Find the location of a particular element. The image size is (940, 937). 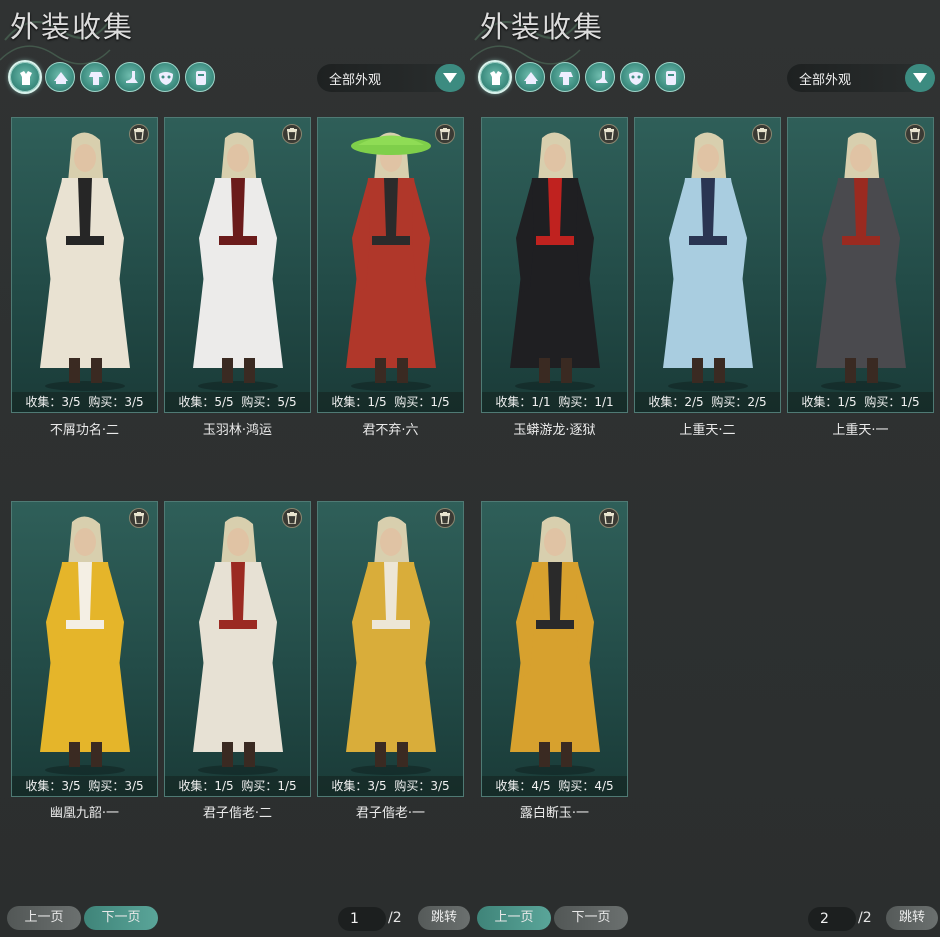

outfit-name: 君不弃·六 is located at coordinates (390, 430).